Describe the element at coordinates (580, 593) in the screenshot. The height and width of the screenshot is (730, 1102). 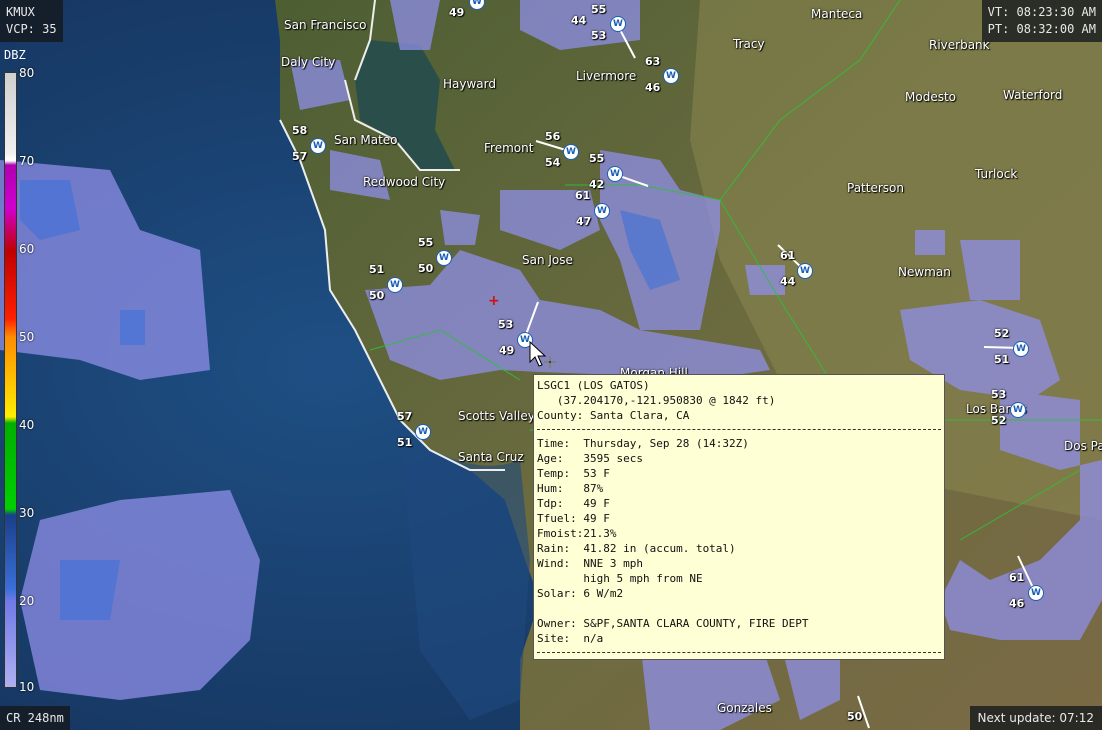
I see `popup-solar: Solar: 6 W/m2` at that location.